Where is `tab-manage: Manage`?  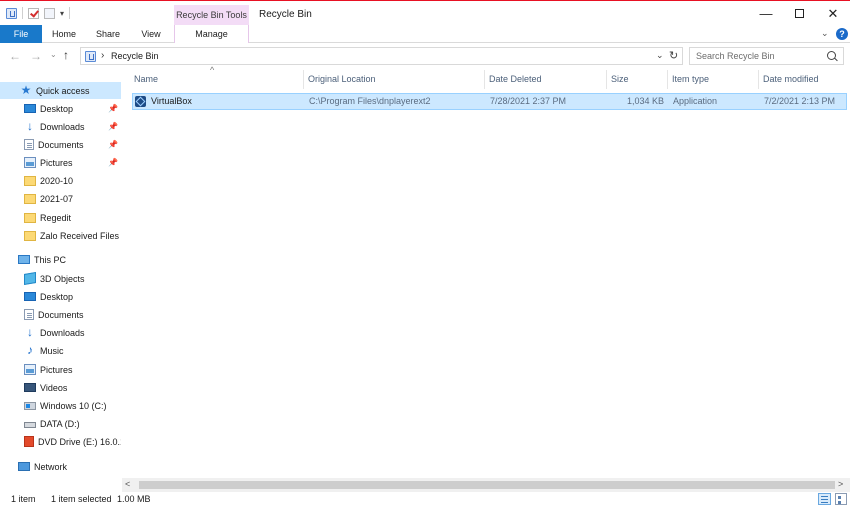 tab-manage: Manage is located at coordinates (211, 34).